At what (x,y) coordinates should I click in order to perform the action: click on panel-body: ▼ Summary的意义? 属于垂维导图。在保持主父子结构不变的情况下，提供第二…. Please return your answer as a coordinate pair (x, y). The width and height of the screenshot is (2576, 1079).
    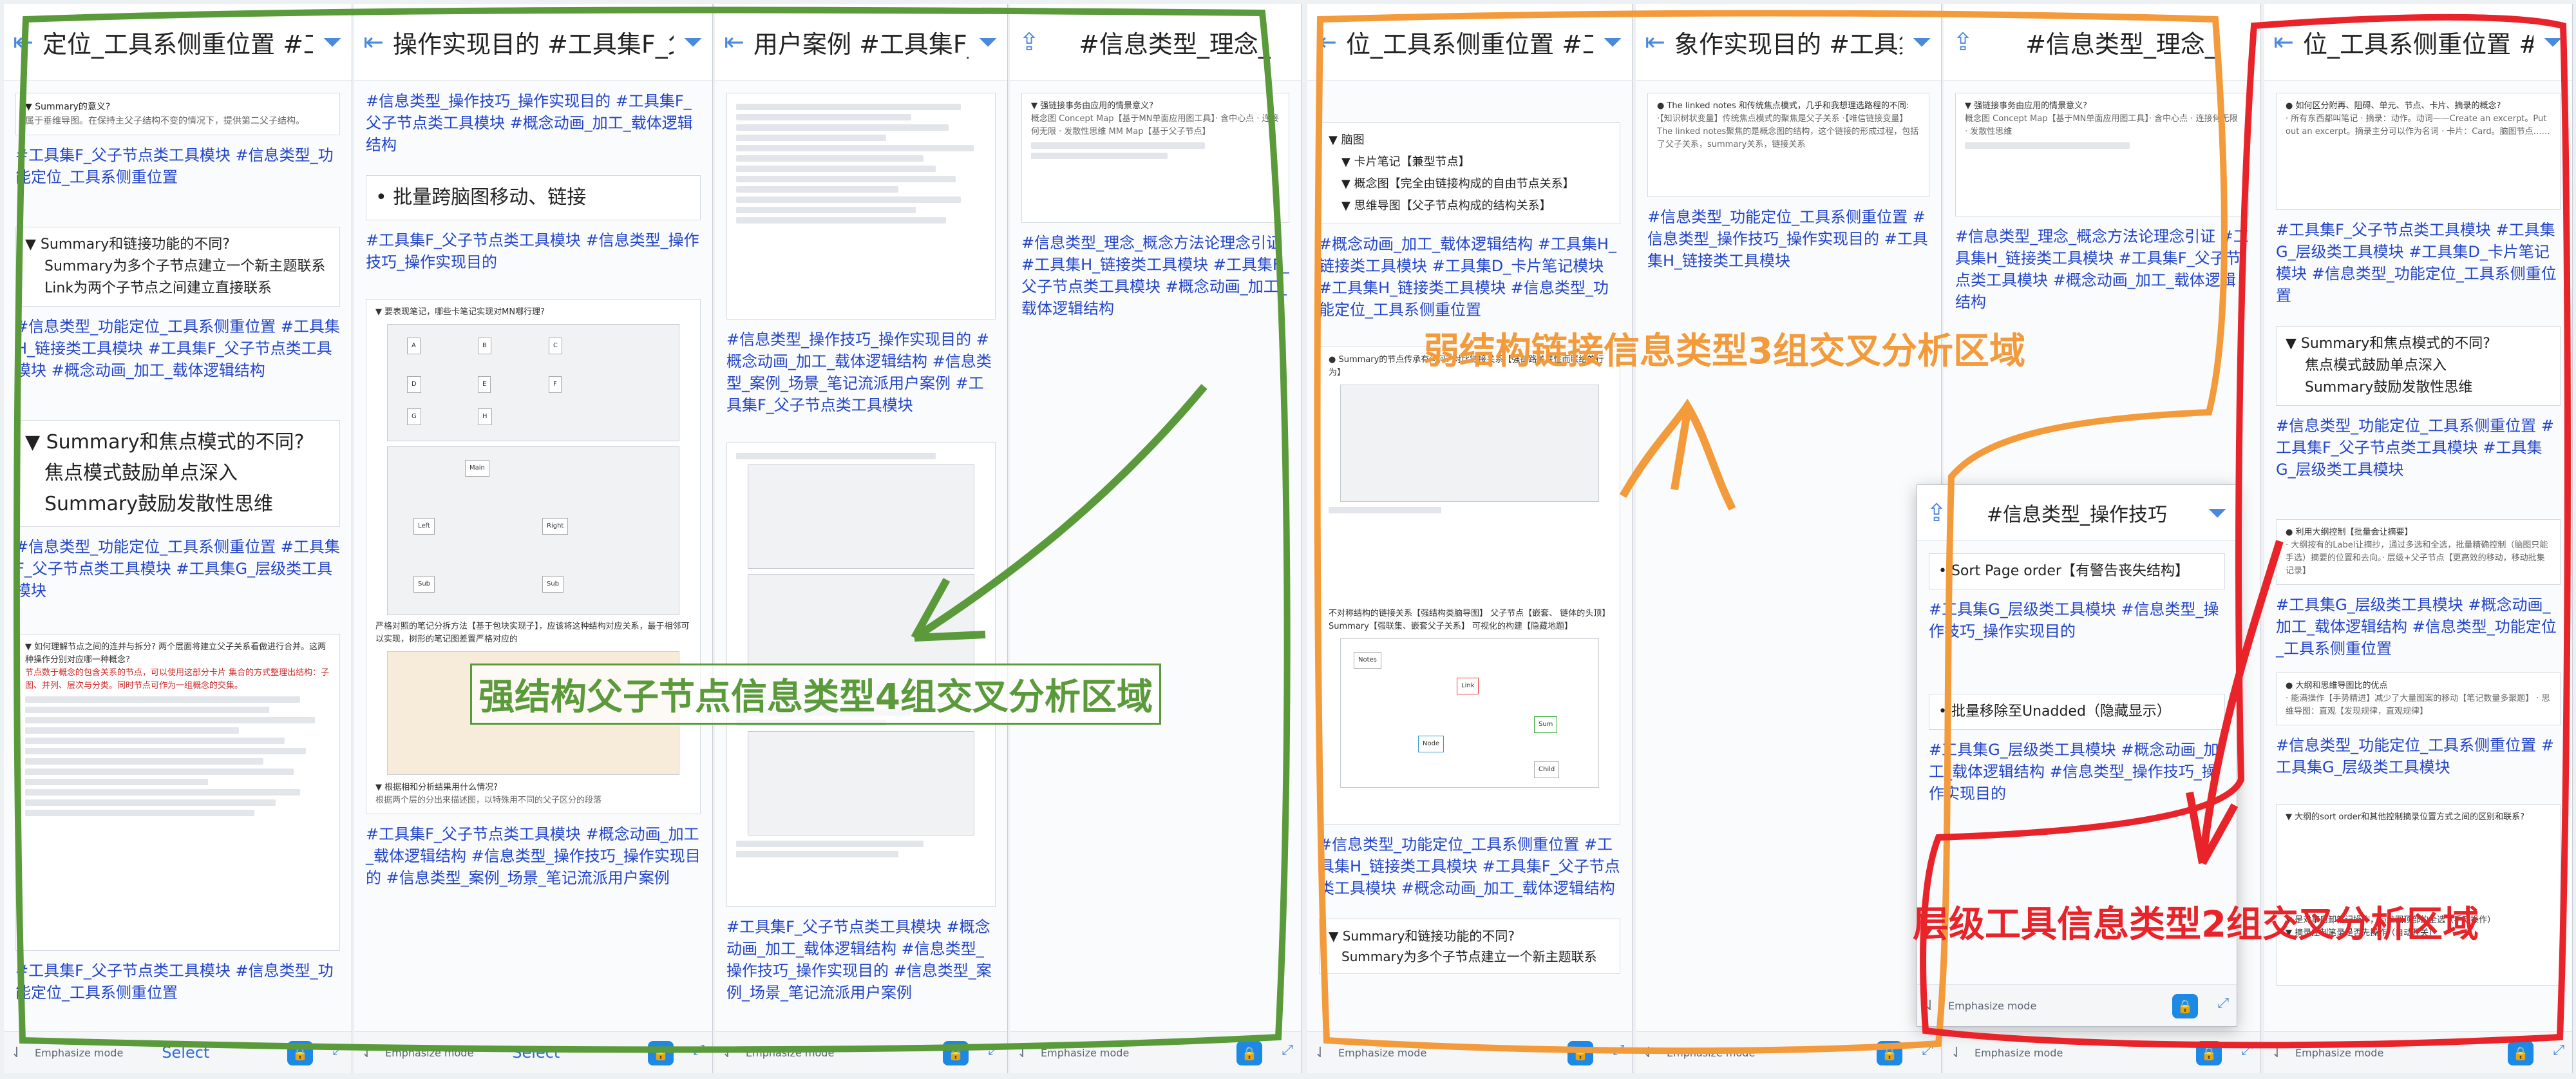
    Looking at the image, I should click on (178, 558).